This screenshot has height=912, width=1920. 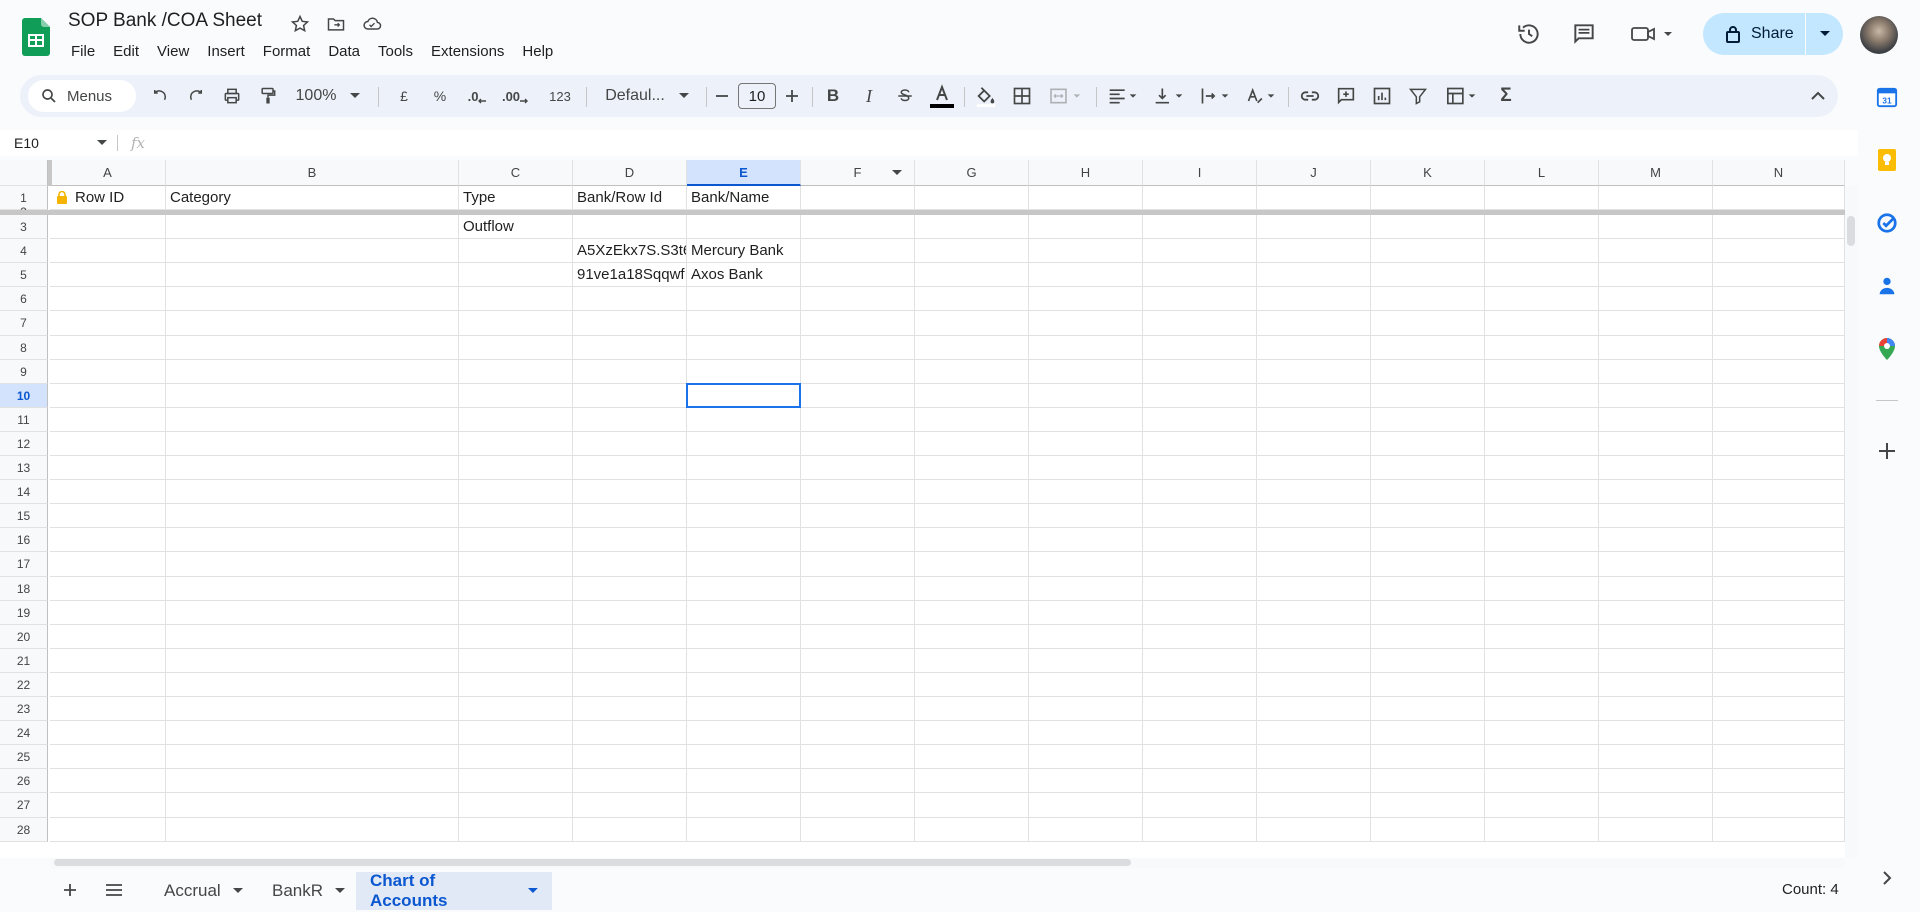 I want to click on cell-k21, so click(x=1428, y=661).